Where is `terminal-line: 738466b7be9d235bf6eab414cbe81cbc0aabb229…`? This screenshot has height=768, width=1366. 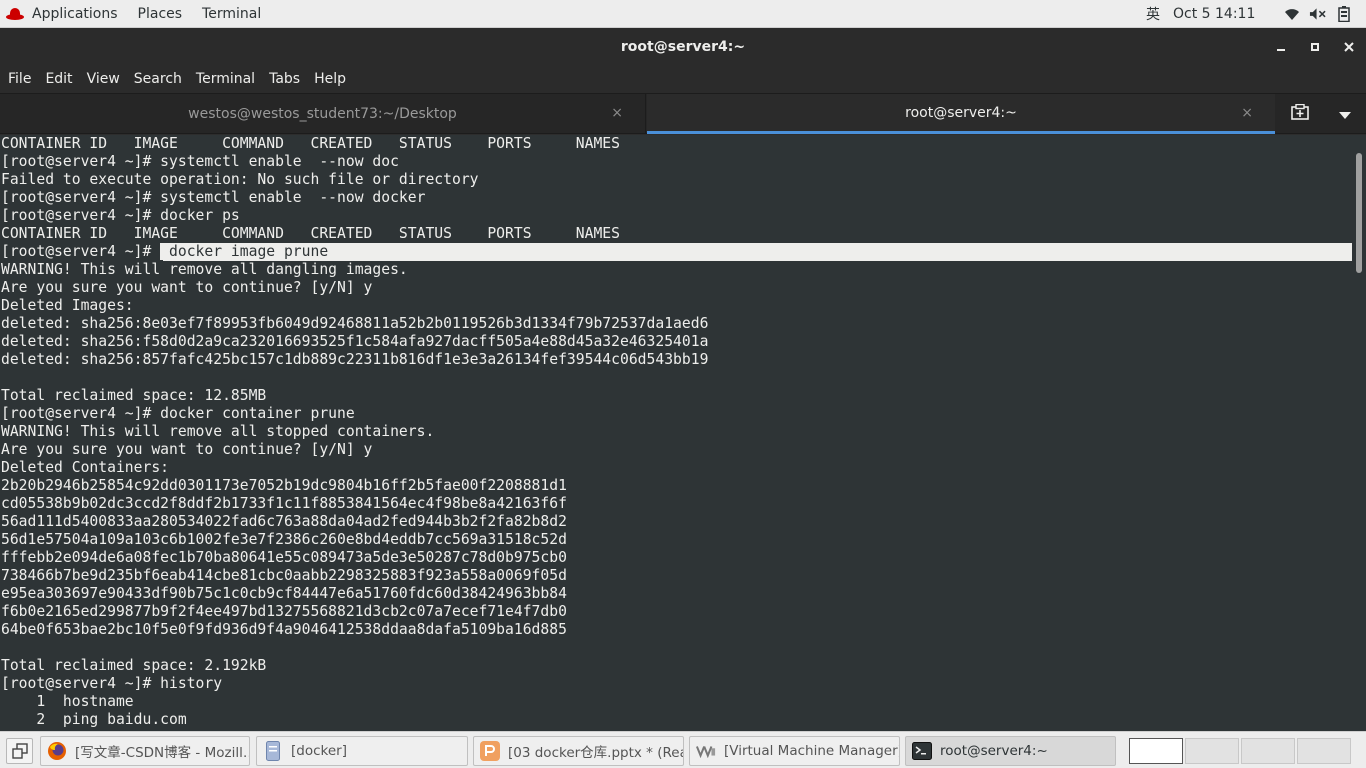
terminal-line: 738466b7be9d235bf6eab414cbe81cbc0aabb229… is located at coordinates (284, 575).